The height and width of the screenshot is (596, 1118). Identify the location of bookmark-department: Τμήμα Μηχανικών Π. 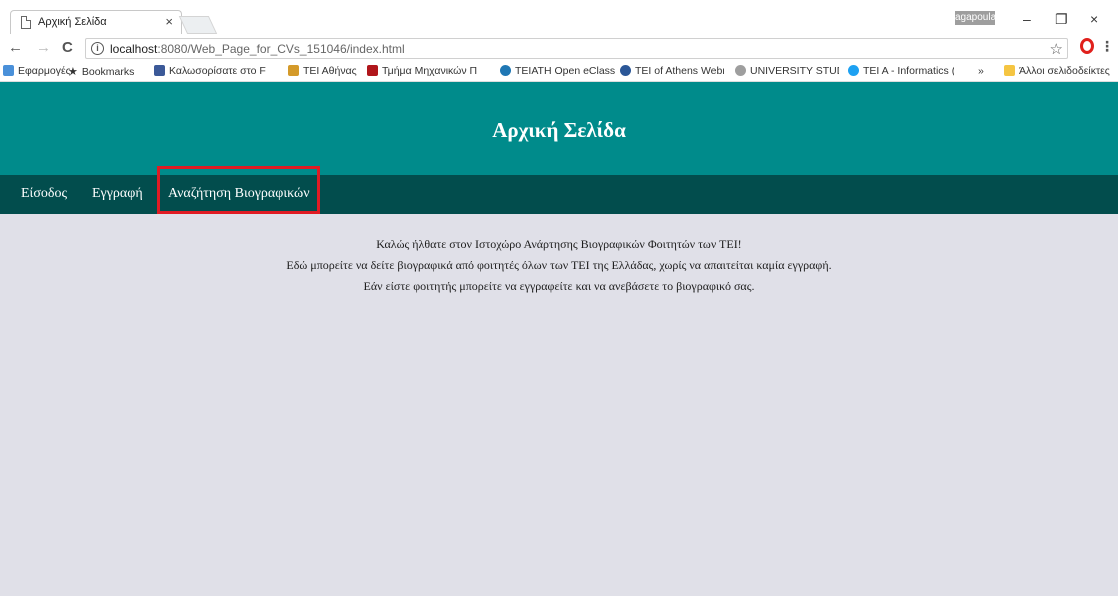
(429, 71).